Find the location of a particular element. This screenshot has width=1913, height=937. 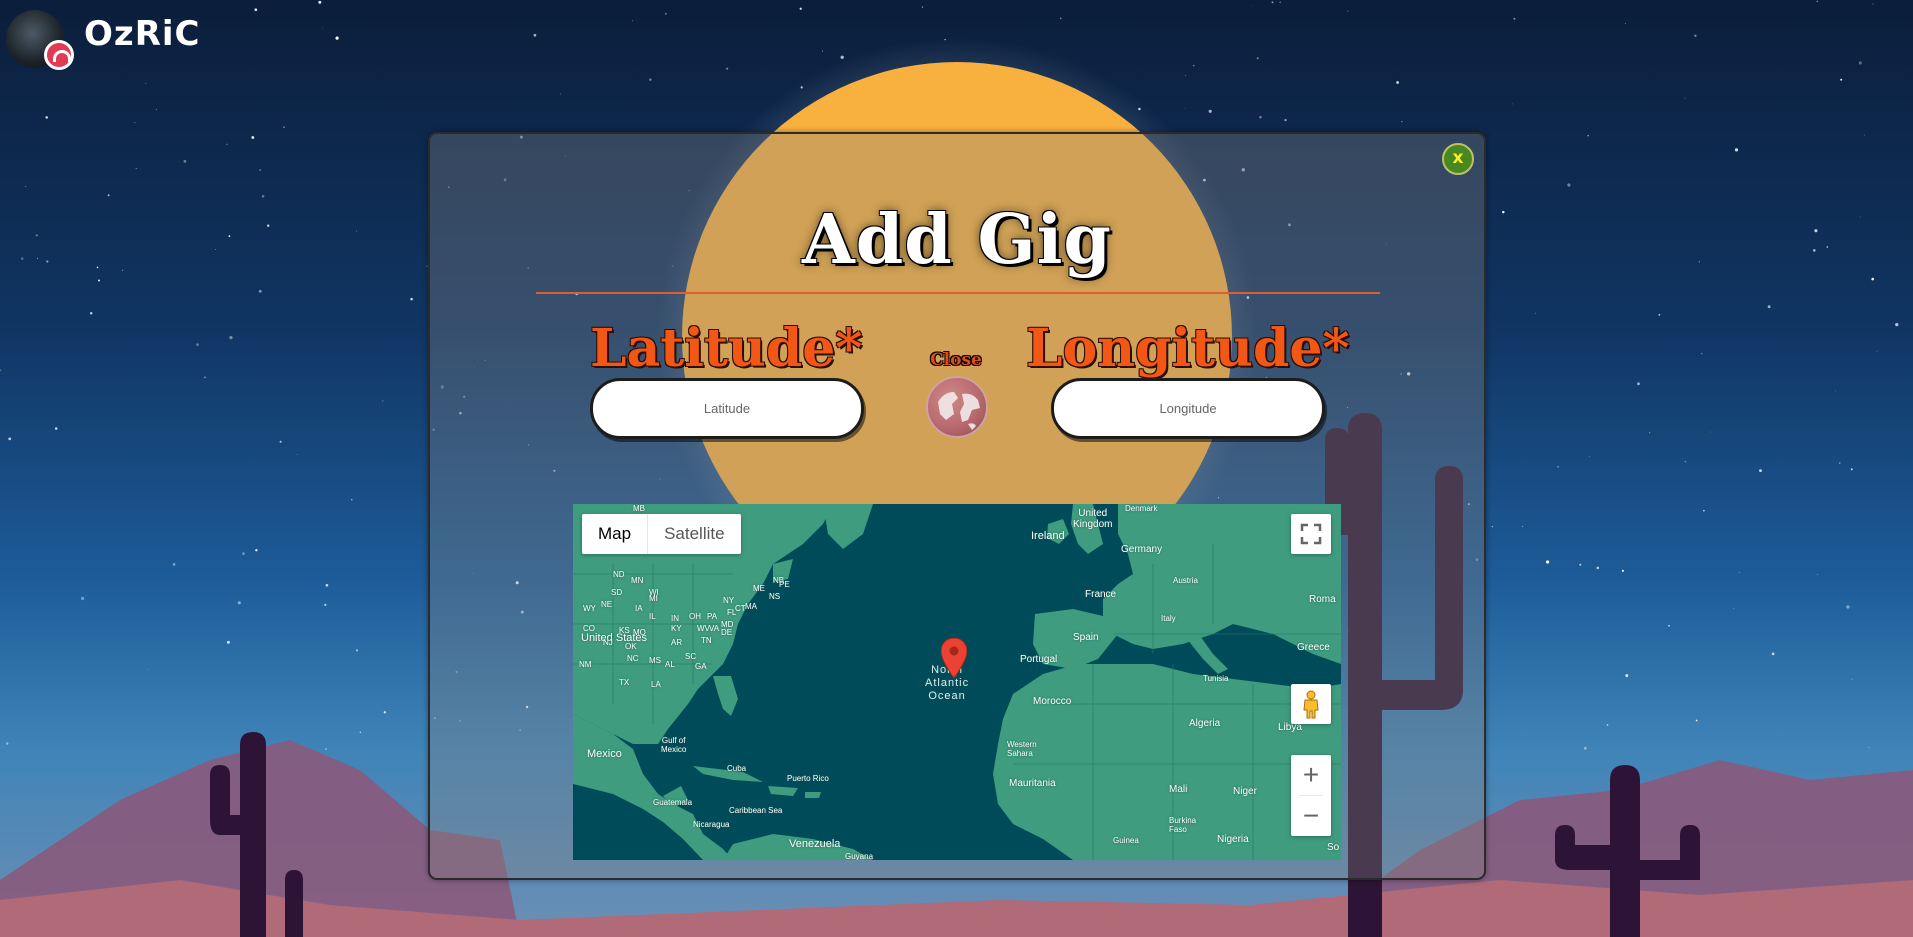

map-label-so: So is located at coordinates (1333, 847).